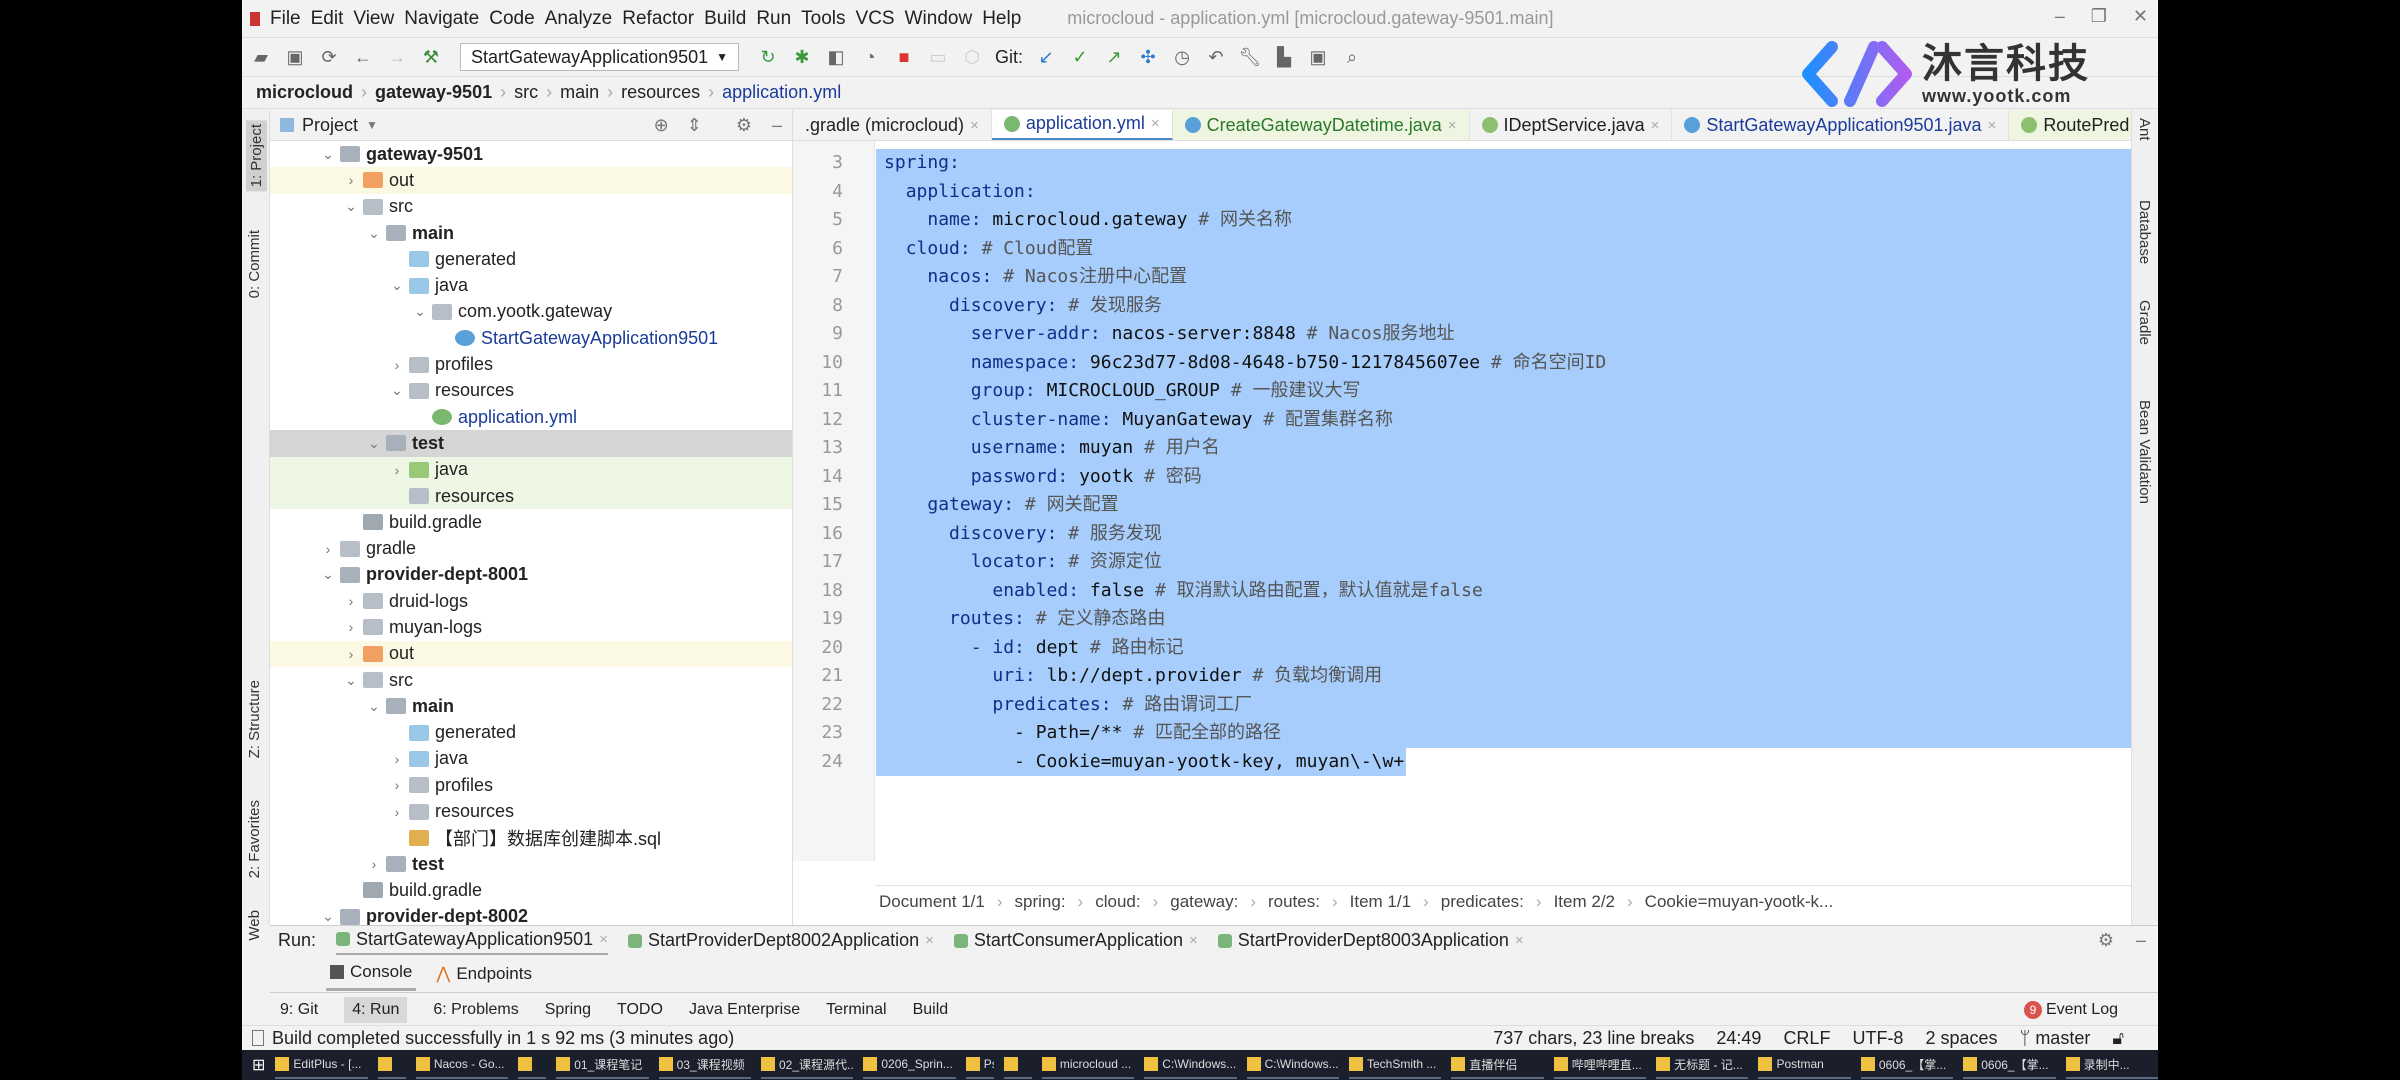 Image resolution: width=2400 pixels, height=1080 pixels. What do you see at coordinates (531, 575) in the screenshot?
I see `tree-item: ⌄ provider-dept-8001` at bounding box center [531, 575].